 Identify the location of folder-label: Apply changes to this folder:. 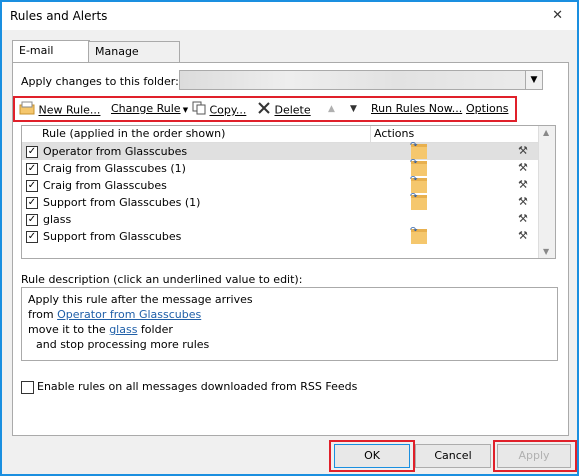
(100, 81).